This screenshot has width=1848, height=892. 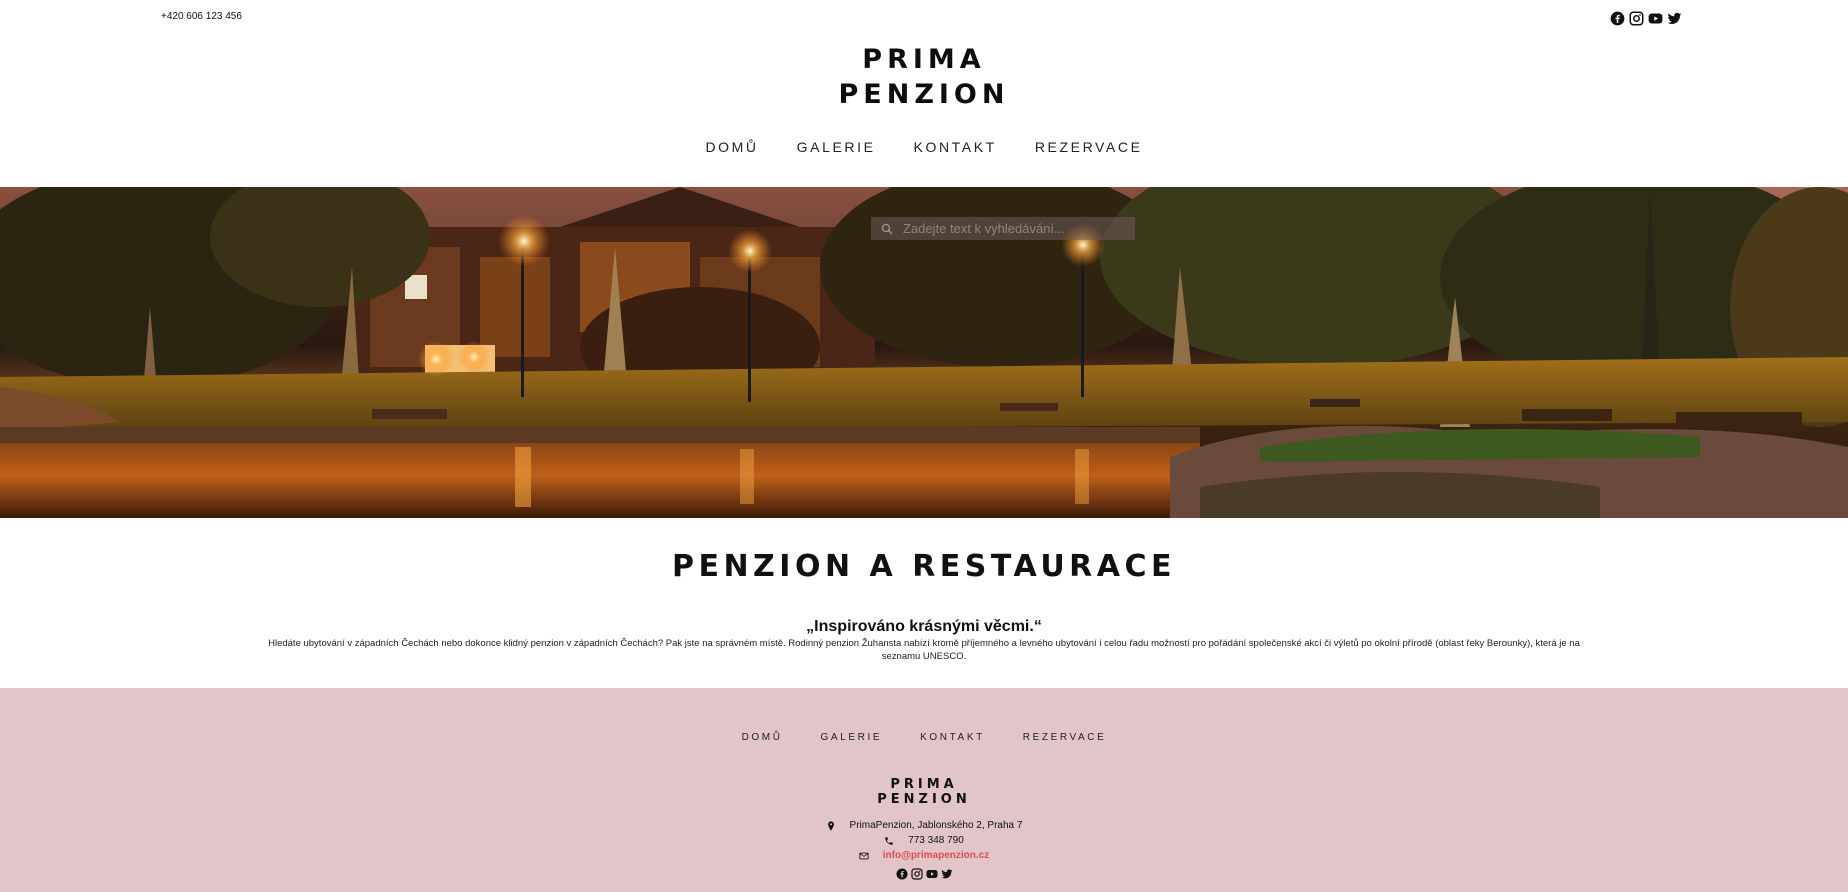 What do you see at coordinates (1646, 18) in the screenshot?
I see `header-social-links` at bounding box center [1646, 18].